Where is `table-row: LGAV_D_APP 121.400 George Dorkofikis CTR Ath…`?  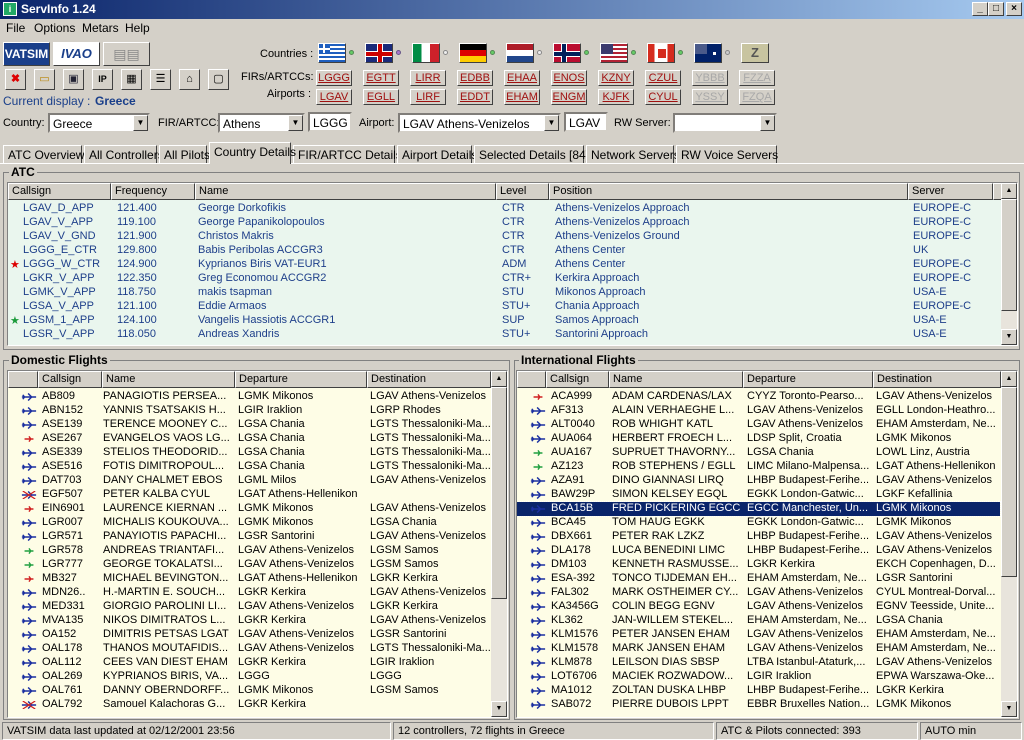 table-row: LGAV_D_APP 121.400 George Dorkofikis CTR Ath… is located at coordinates (503, 209).